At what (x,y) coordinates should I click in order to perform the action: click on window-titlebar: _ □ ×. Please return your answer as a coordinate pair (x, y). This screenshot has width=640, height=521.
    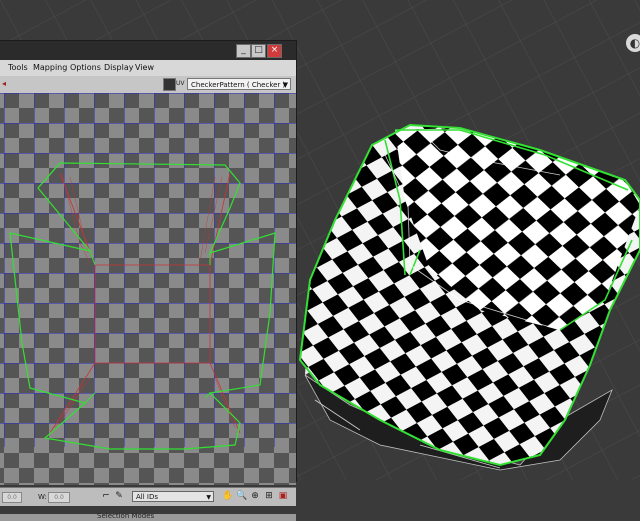
    Looking at the image, I should click on (148, 50).